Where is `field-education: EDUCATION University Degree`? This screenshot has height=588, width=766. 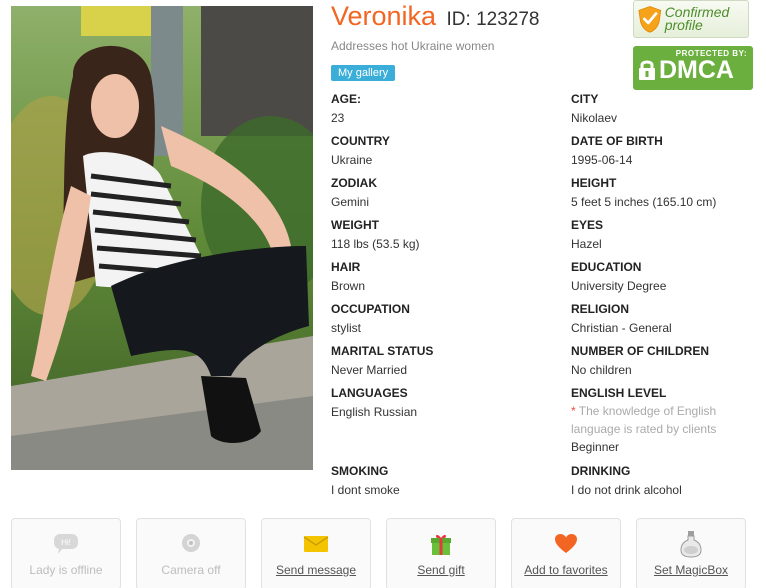 field-education: EDUCATION University Degree is located at coordinates (666, 276).